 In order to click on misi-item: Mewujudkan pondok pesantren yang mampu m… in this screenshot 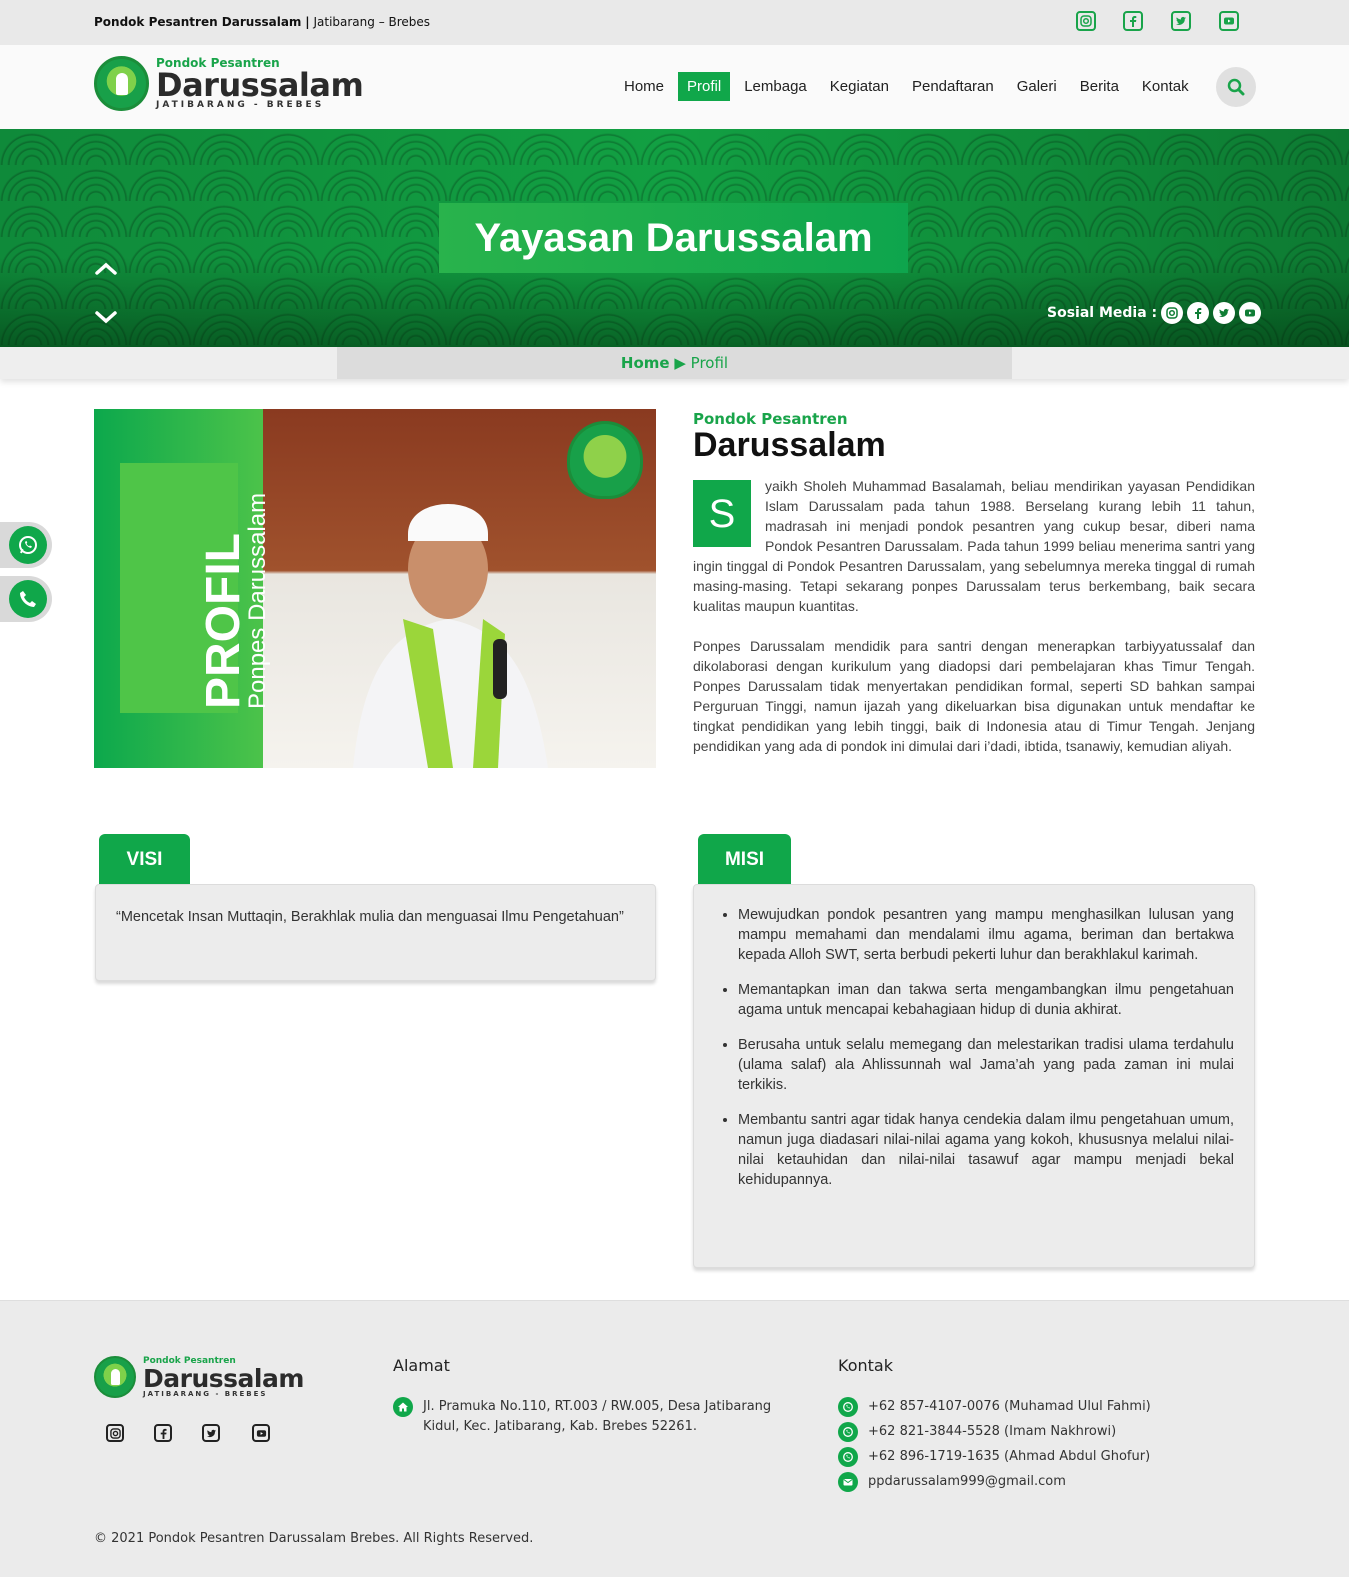, I will do `click(986, 935)`.